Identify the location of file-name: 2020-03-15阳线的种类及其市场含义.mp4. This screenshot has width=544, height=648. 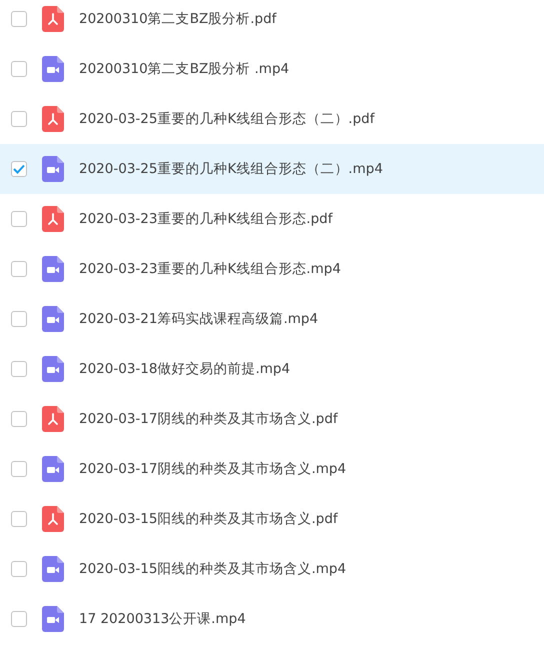
(212, 569).